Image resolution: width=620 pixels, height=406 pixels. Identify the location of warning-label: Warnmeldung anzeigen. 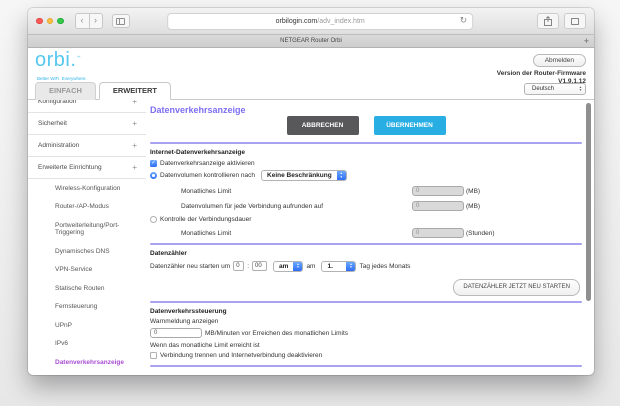
(184, 321).